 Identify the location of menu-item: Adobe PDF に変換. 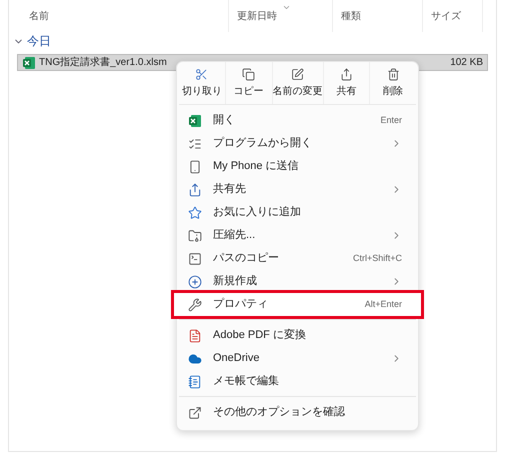
(297, 335).